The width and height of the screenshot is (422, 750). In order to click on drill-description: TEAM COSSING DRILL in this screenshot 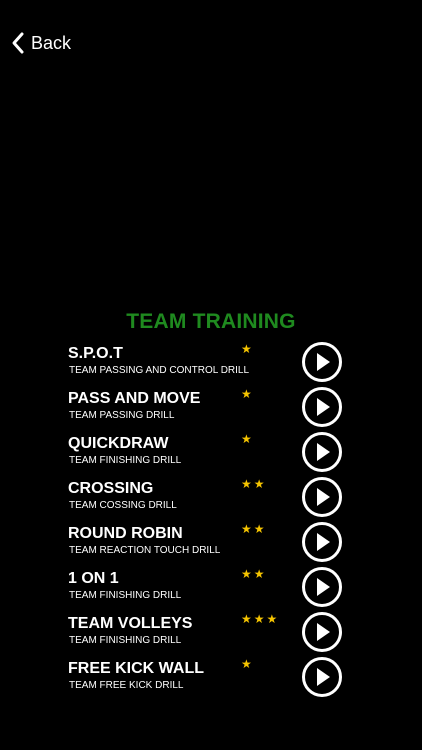, I will do `click(123, 505)`.